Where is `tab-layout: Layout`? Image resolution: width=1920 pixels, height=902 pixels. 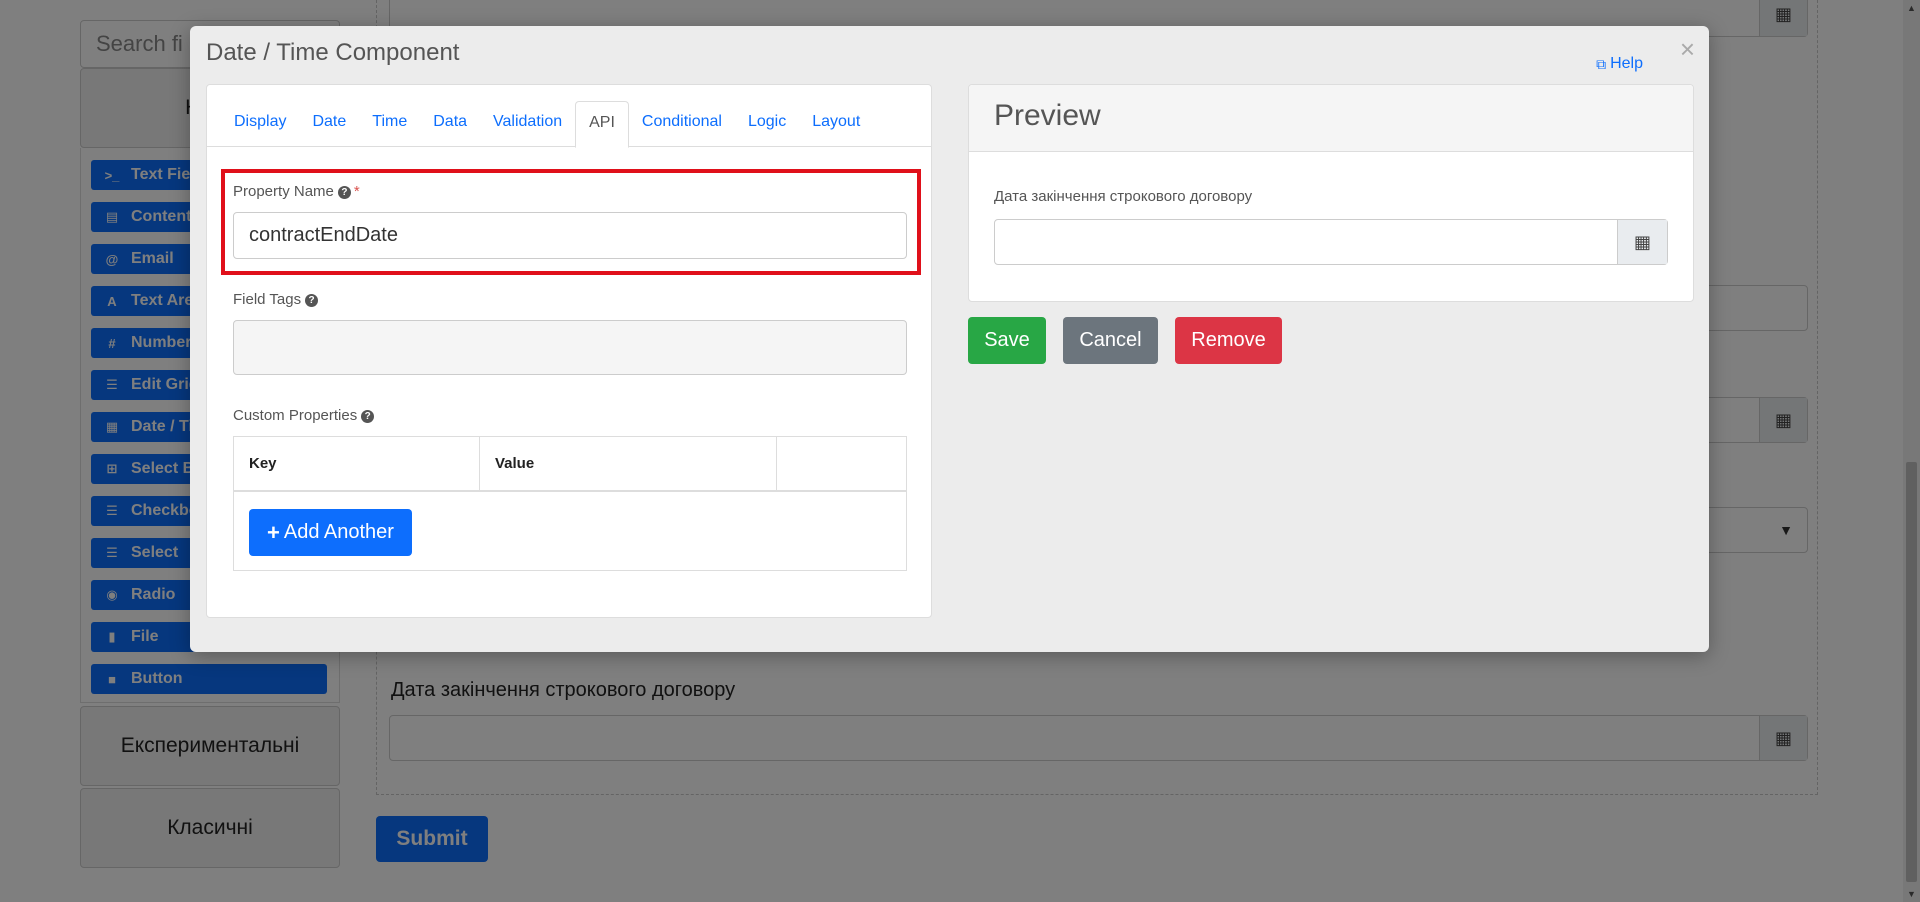
tab-layout: Layout is located at coordinates (836, 124).